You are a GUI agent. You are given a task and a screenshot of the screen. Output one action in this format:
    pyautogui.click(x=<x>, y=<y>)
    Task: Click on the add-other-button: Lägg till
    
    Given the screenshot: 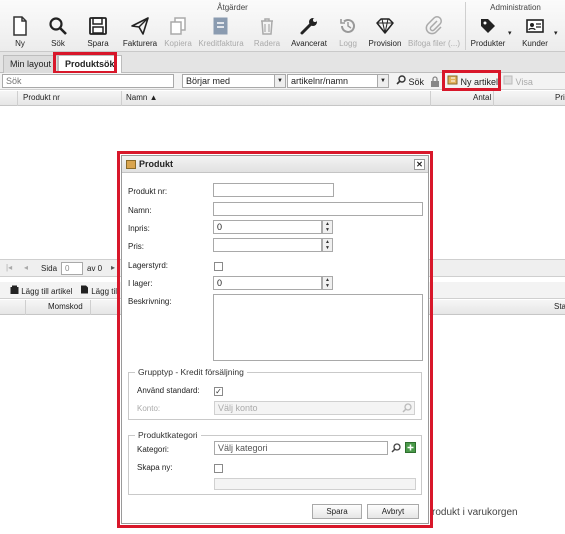 What is the action you would take?
    pyautogui.click(x=99, y=290)
    